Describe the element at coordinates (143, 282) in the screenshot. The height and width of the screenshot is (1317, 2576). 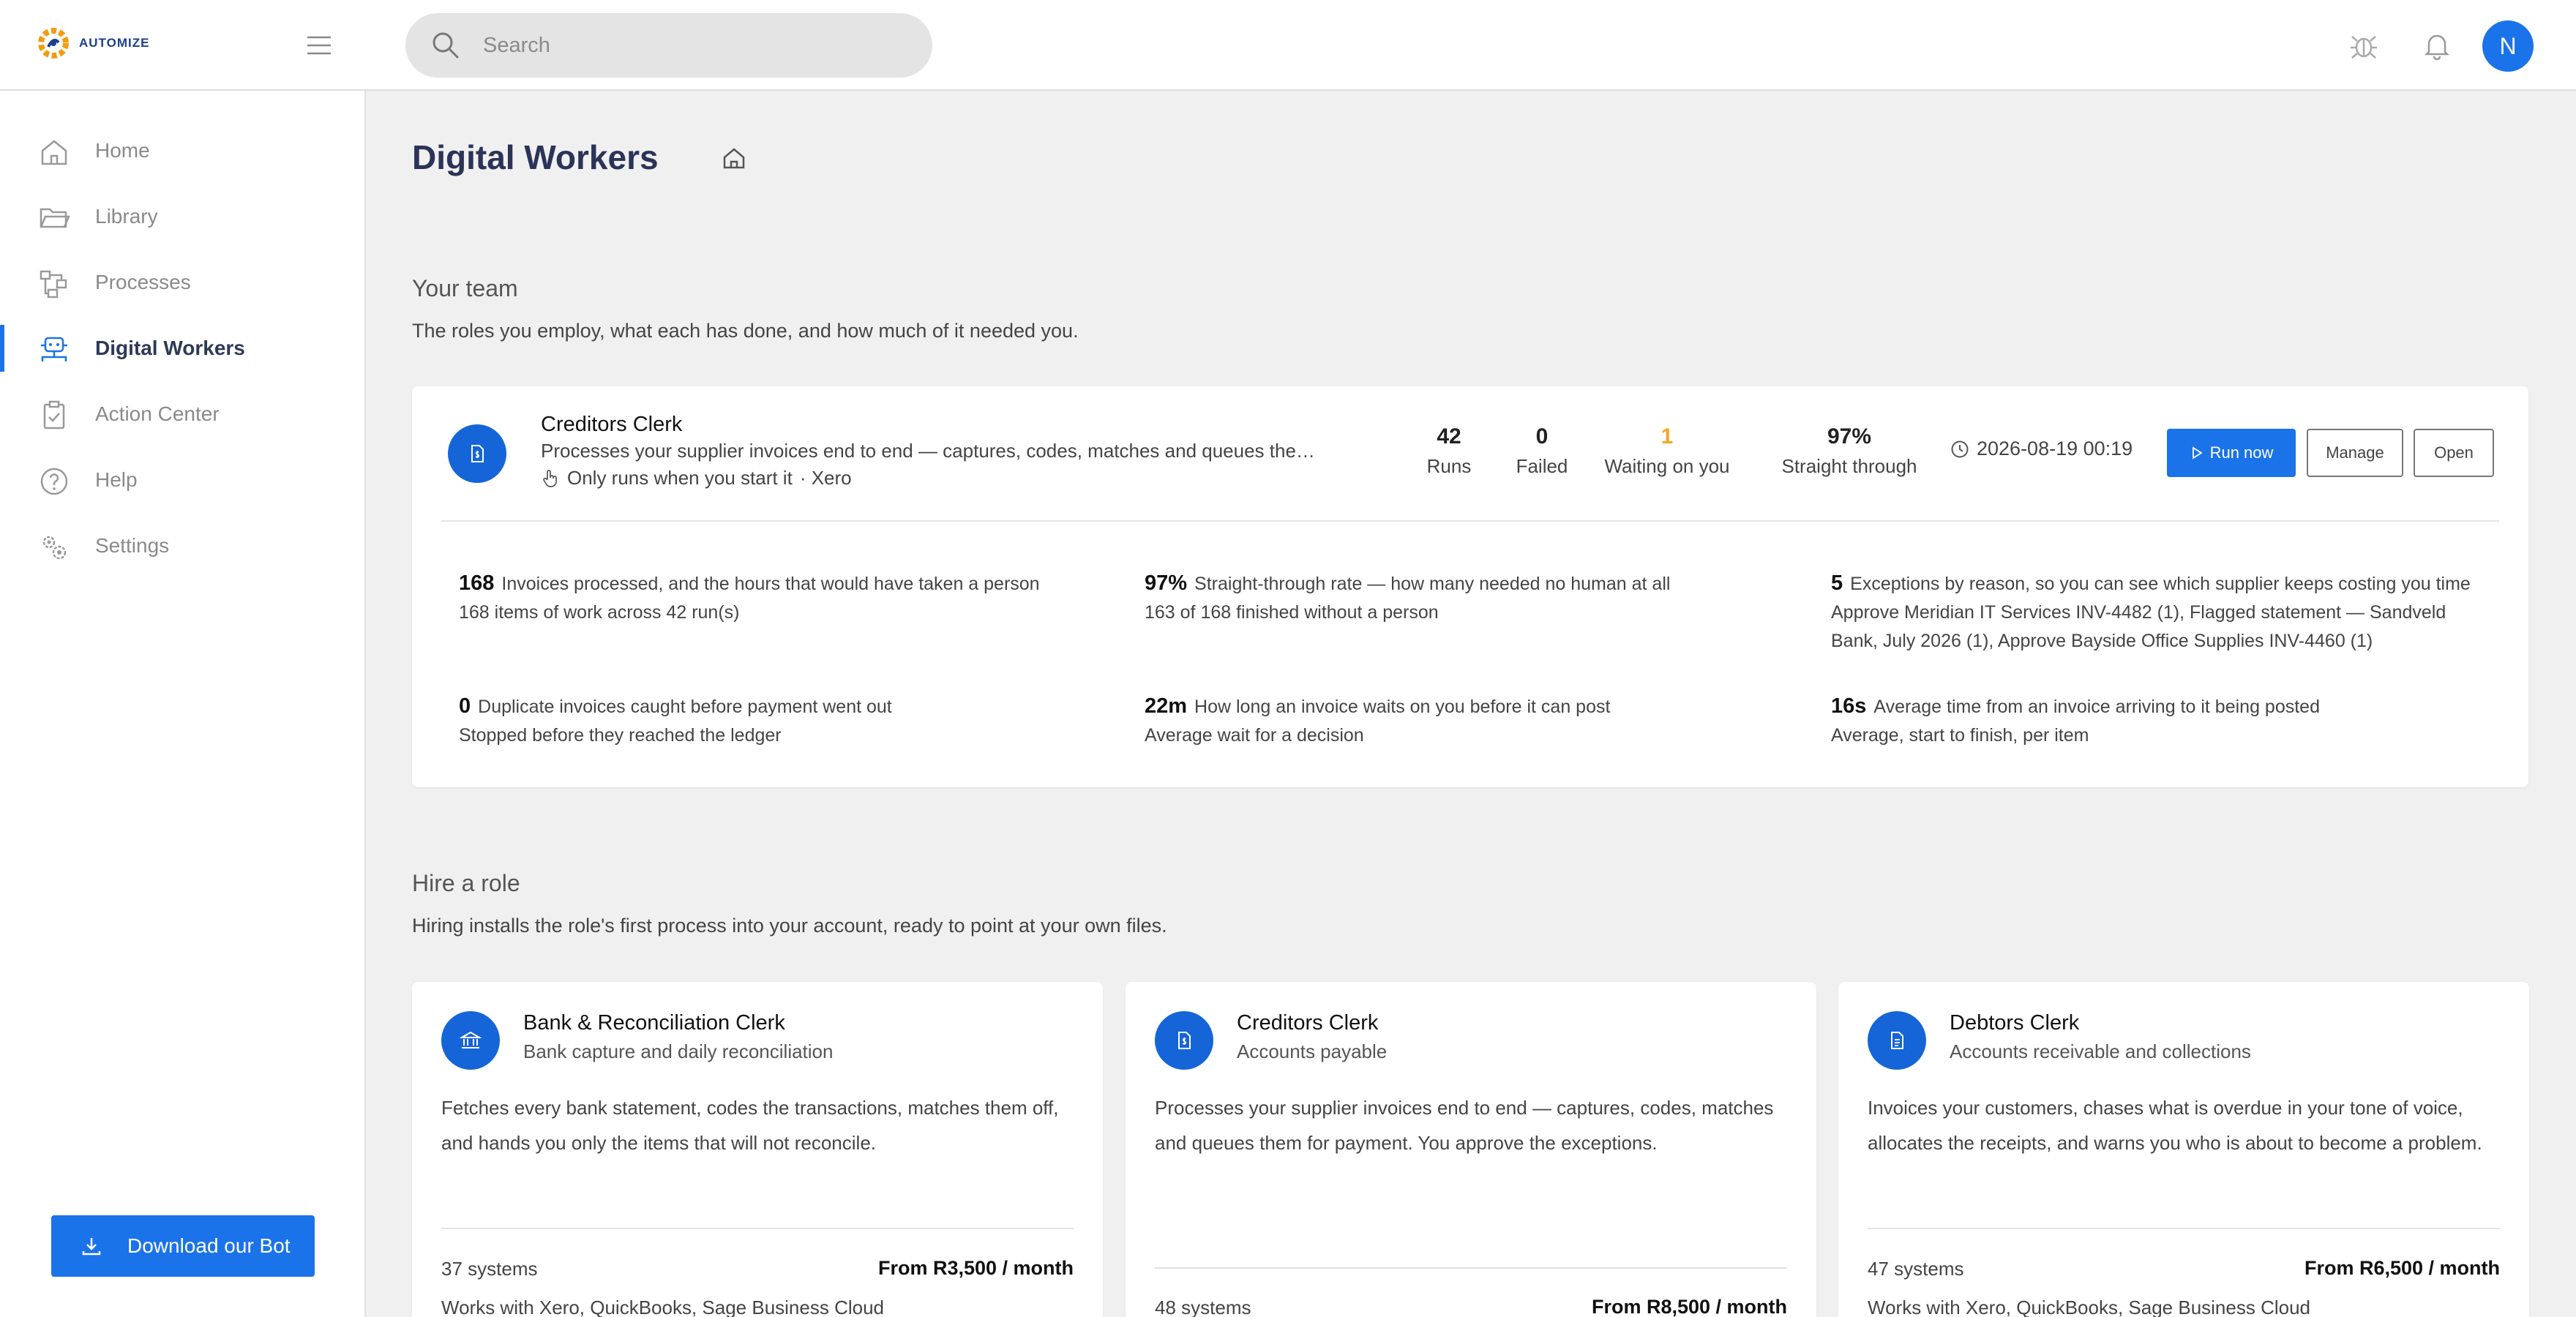
I see `sidebar-item-label: Processes` at that location.